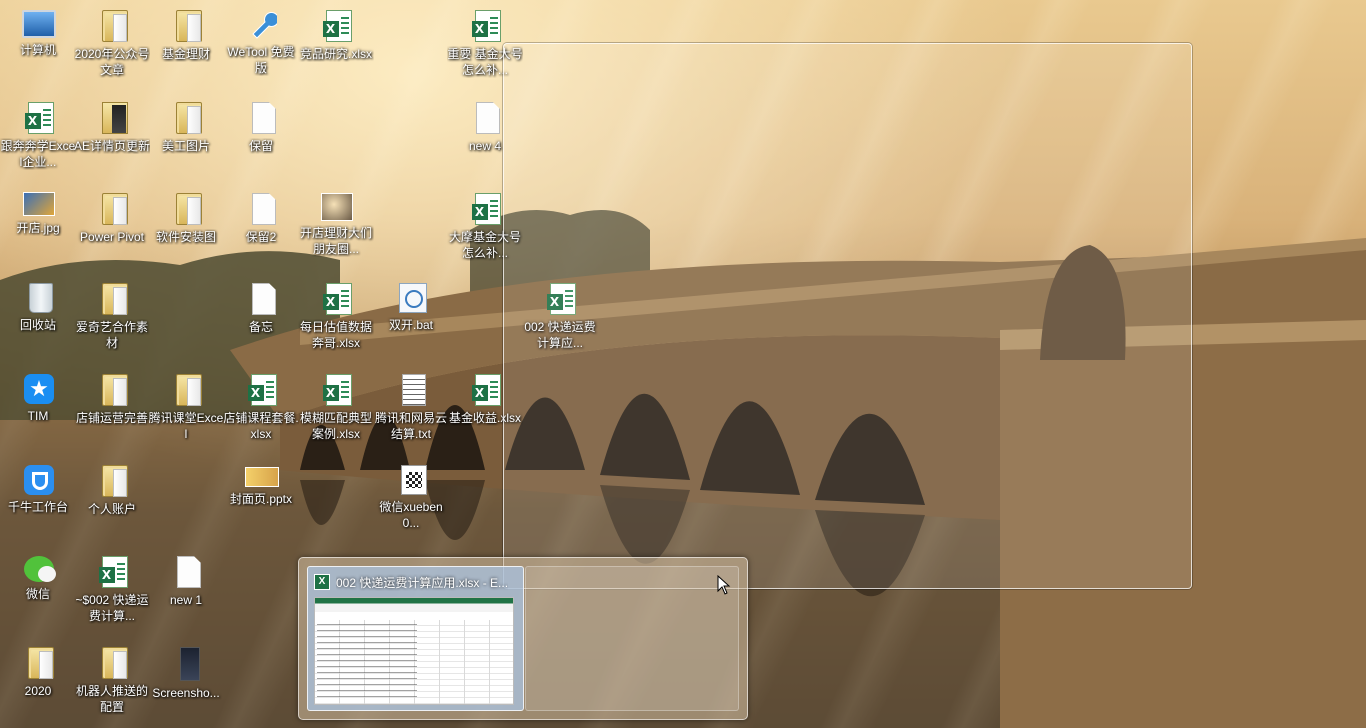  Describe the element at coordinates (261, 410) in the screenshot. I see `desktop-icon-xlsx: 店铺课程套餐.xlsx` at that location.